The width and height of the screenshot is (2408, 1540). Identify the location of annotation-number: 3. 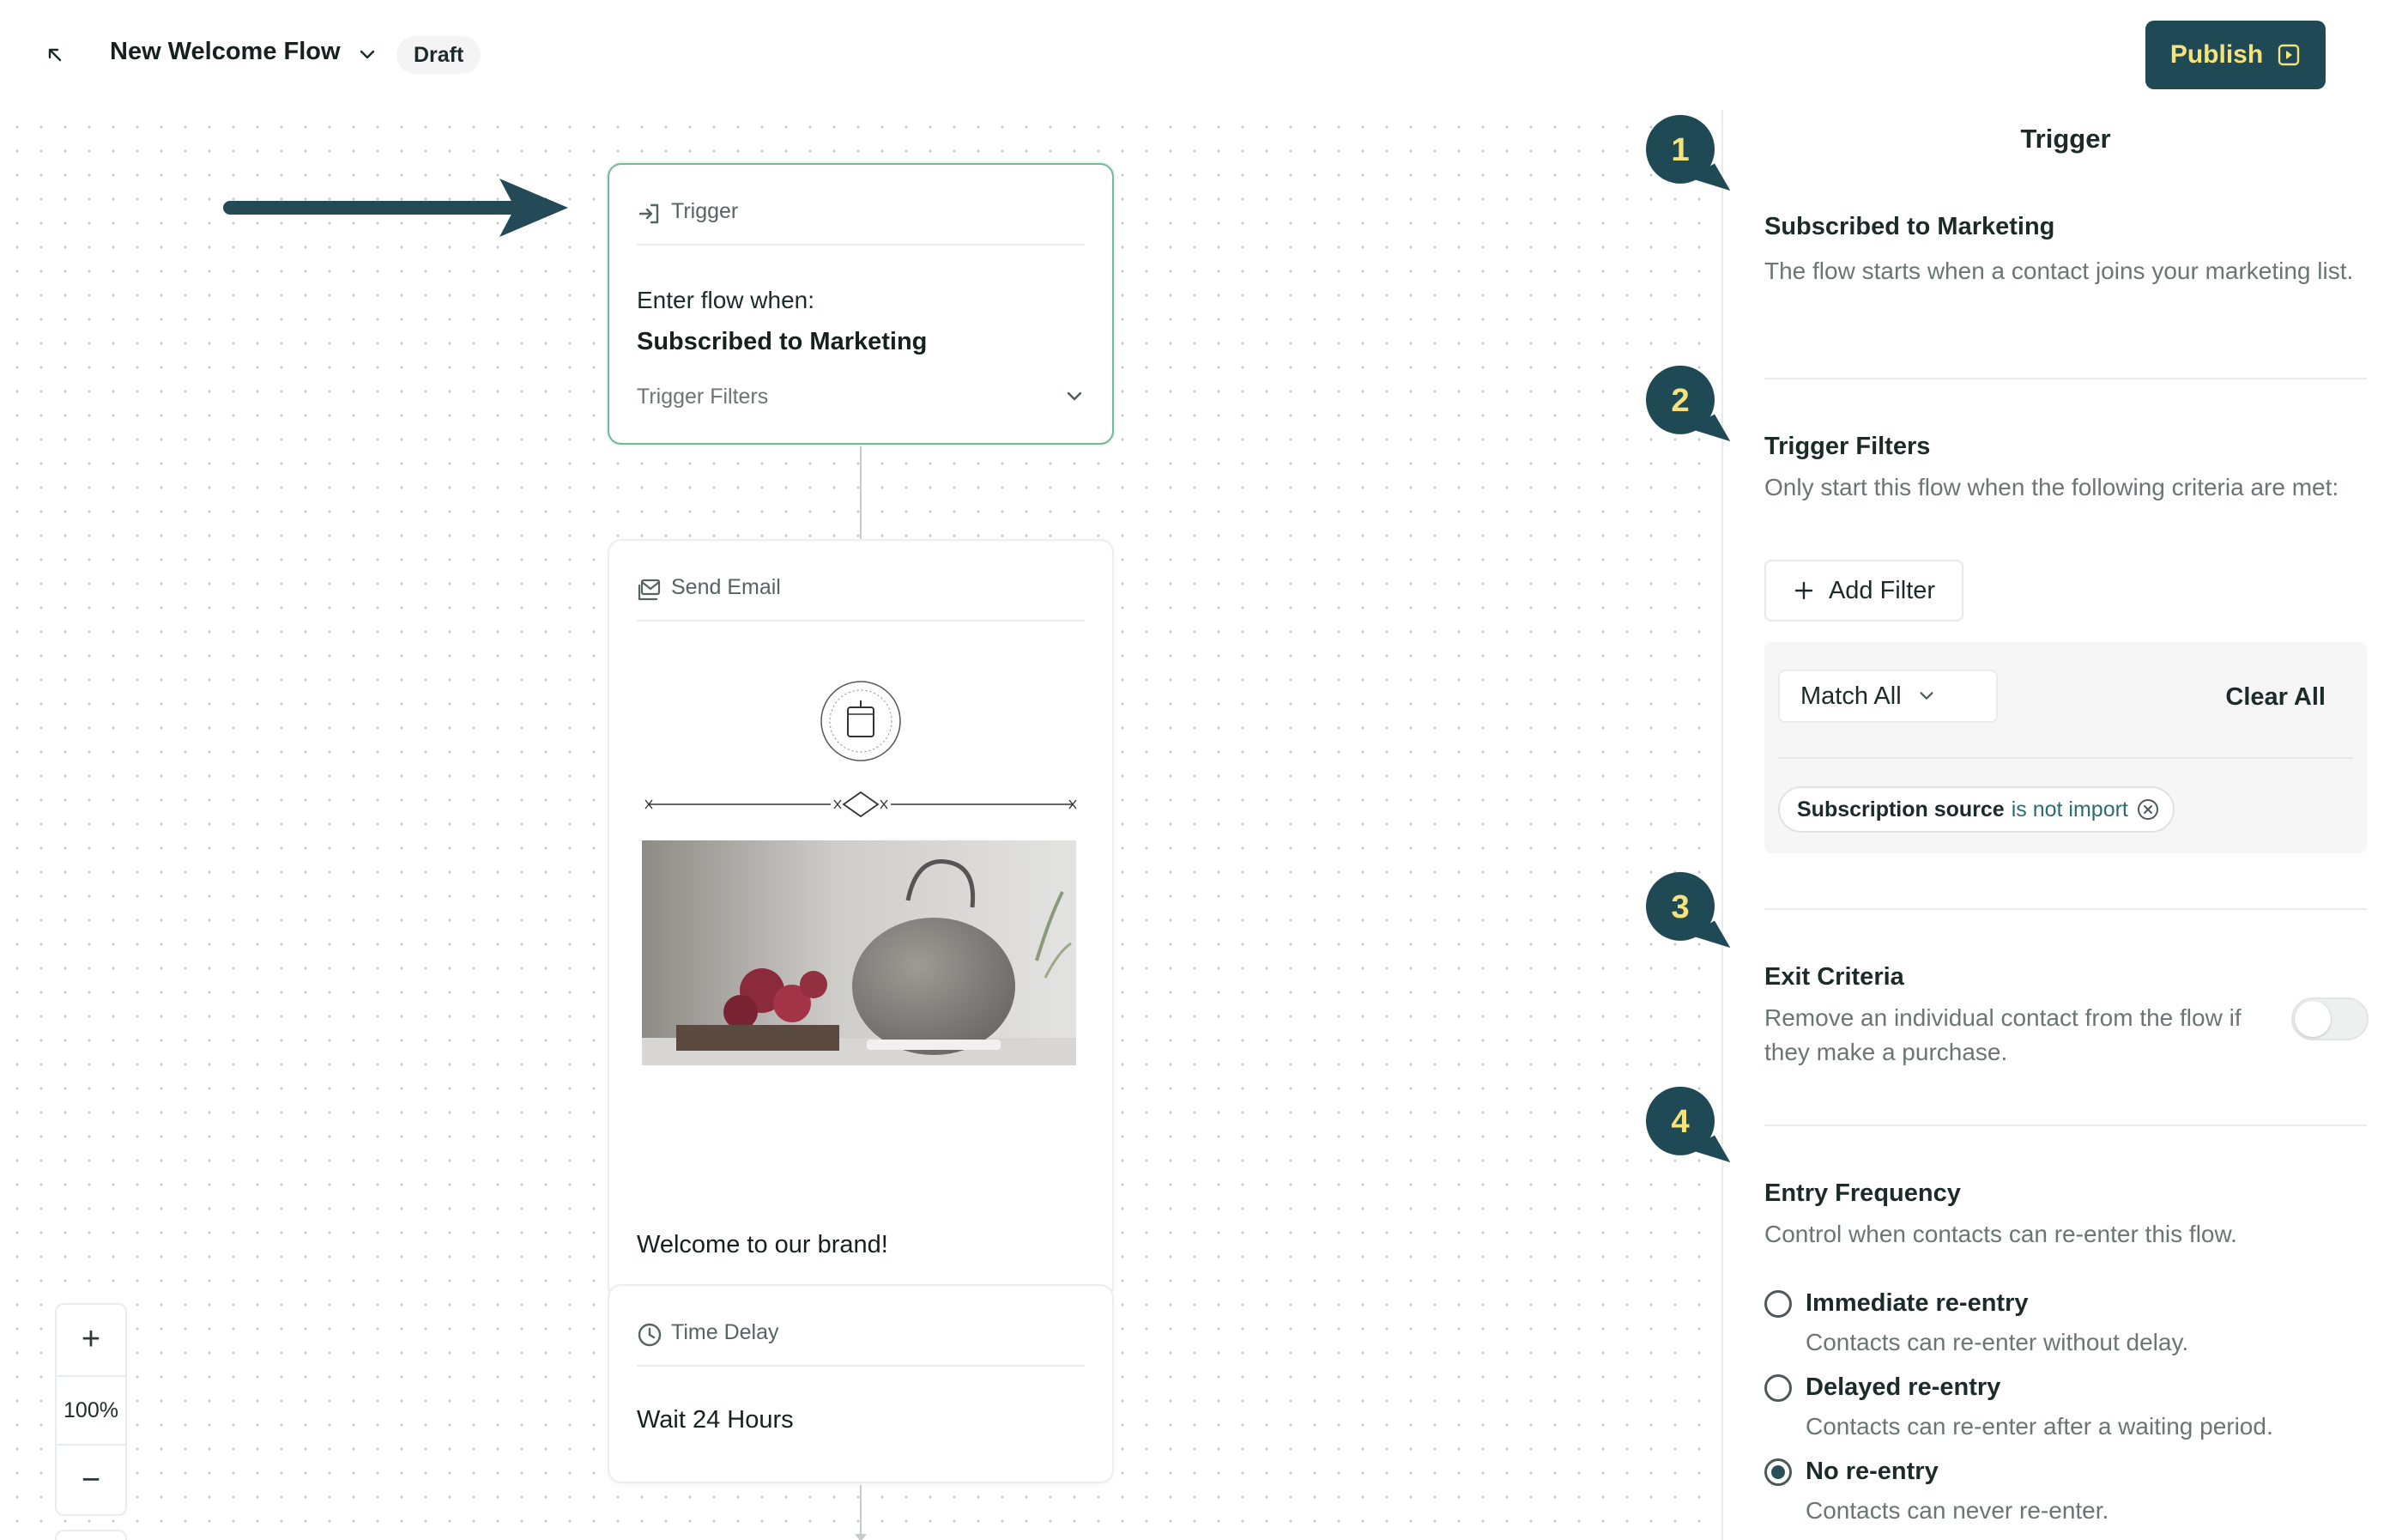
(1680, 906).